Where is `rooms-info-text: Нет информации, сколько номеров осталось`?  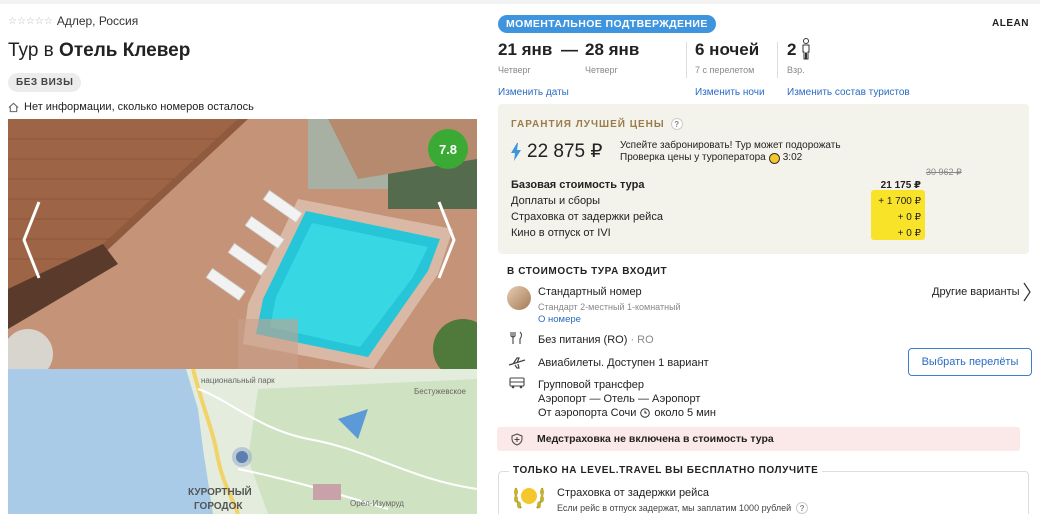 rooms-info-text: Нет информации, сколько номеров осталось is located at coordinates (139, 107).